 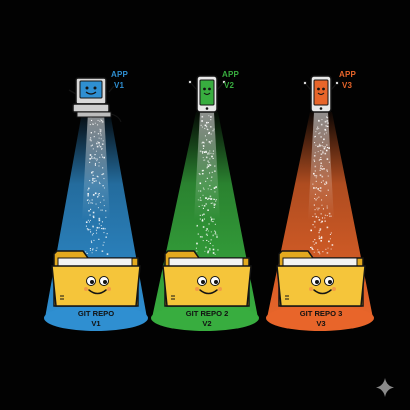 What do you see at coordinates (385, 387) in the screenshot?
I see `sparkle-icon` at bounding box center [385, 387].